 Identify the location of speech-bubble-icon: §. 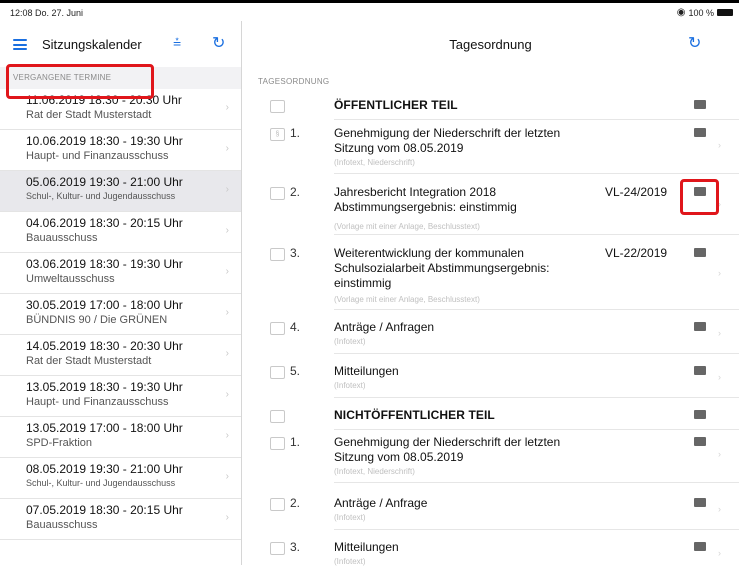
(277, 134).